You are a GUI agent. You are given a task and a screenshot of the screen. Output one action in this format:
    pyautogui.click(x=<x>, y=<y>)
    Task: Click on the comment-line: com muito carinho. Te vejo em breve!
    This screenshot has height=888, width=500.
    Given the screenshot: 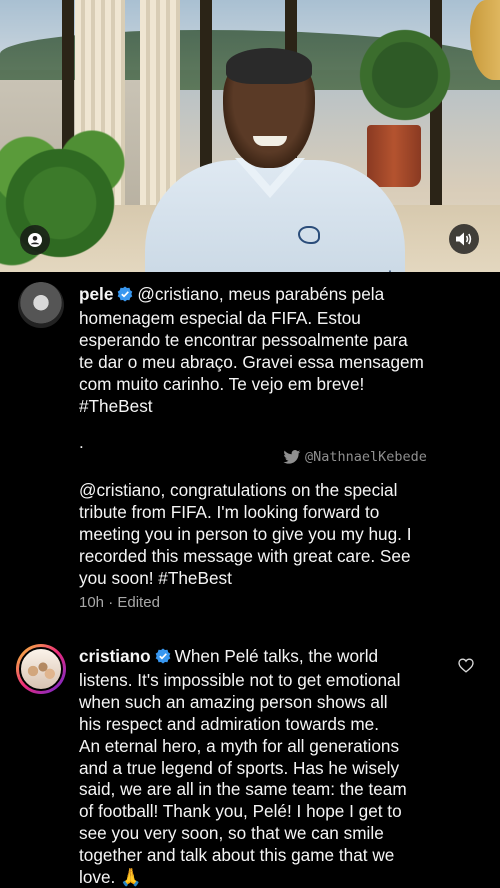 What is the action you would take?
    pyautogui.click(x=222, y=383)
    